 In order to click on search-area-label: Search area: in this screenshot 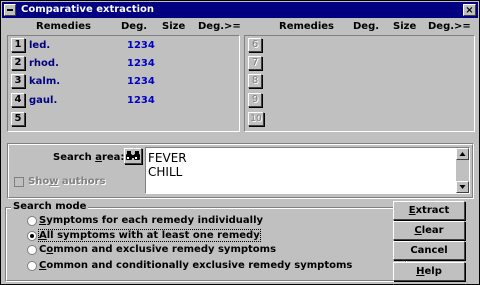, I will do `click(89, 157)`.